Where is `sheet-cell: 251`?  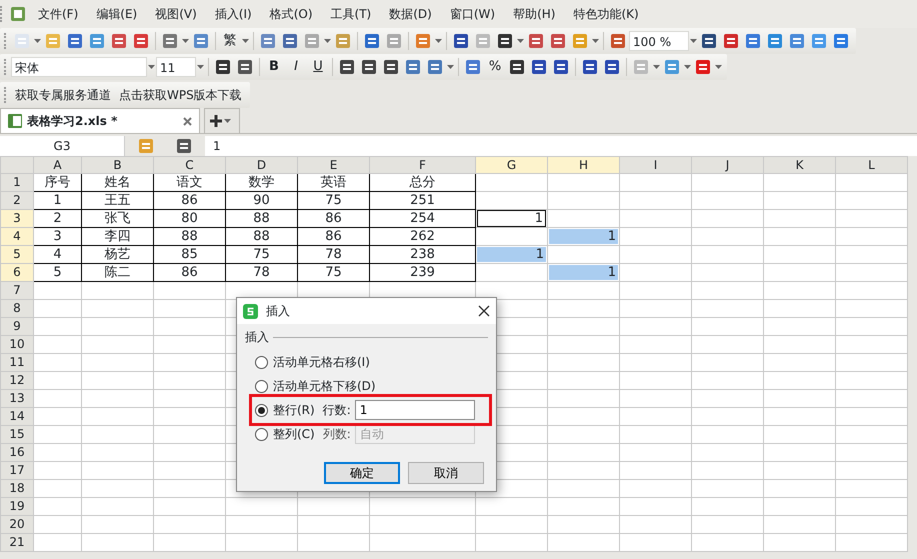
sheet-cell: 251 is located at coordinates (422, 200).